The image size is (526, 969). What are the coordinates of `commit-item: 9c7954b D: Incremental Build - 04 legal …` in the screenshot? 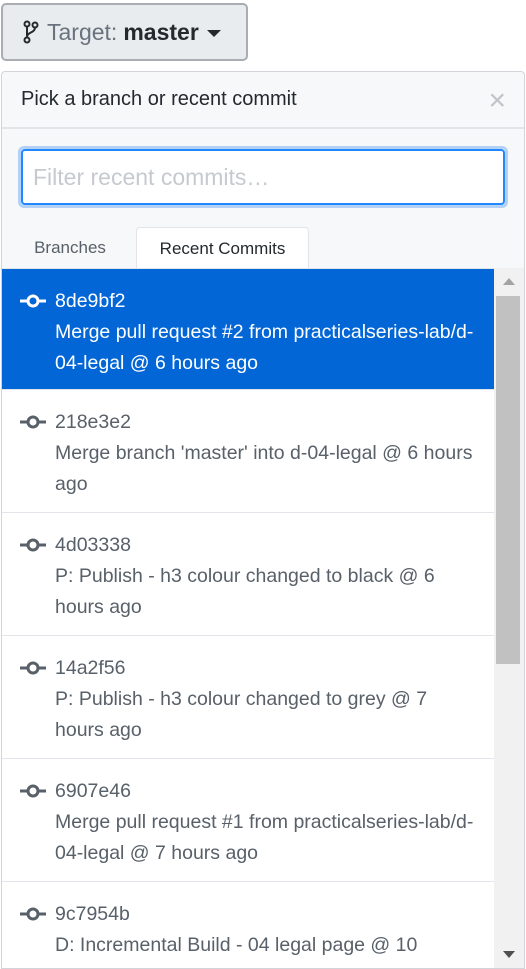 It's located at (248, 925).